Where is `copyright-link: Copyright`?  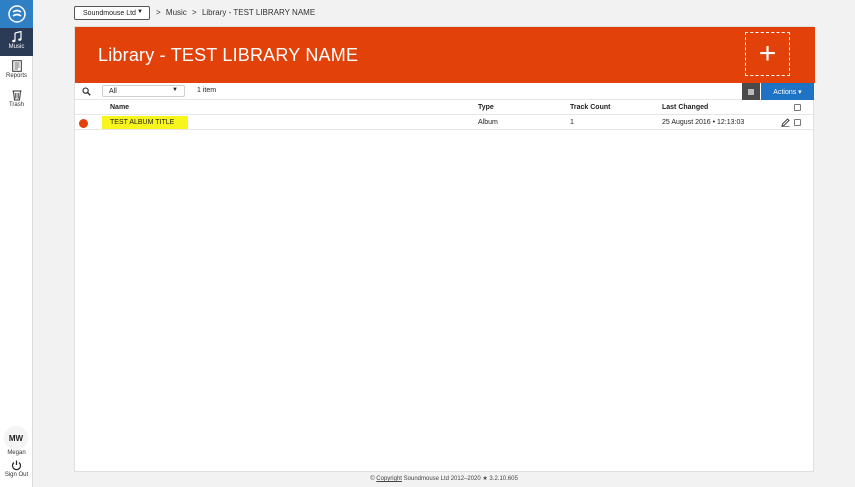
copyright-link: Copyright is located at coordinates (389, 479).